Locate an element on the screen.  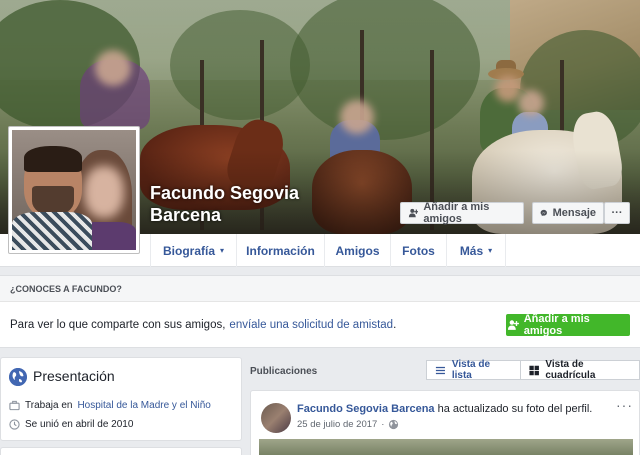
add-friend-green-label: Añadir a mis amigos is located at coordinates (556, 325).